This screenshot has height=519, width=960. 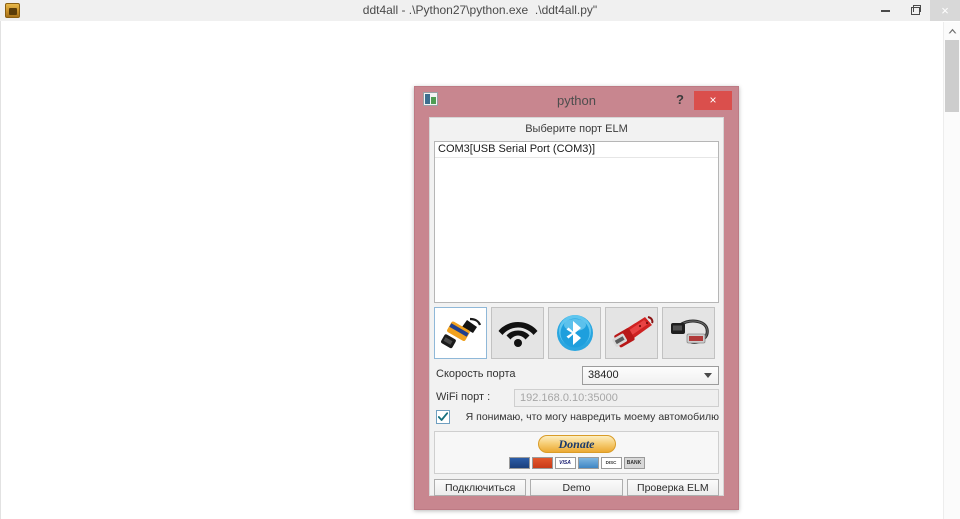 I want to click on scrollbar-thumb, so click(x=952, y=76).